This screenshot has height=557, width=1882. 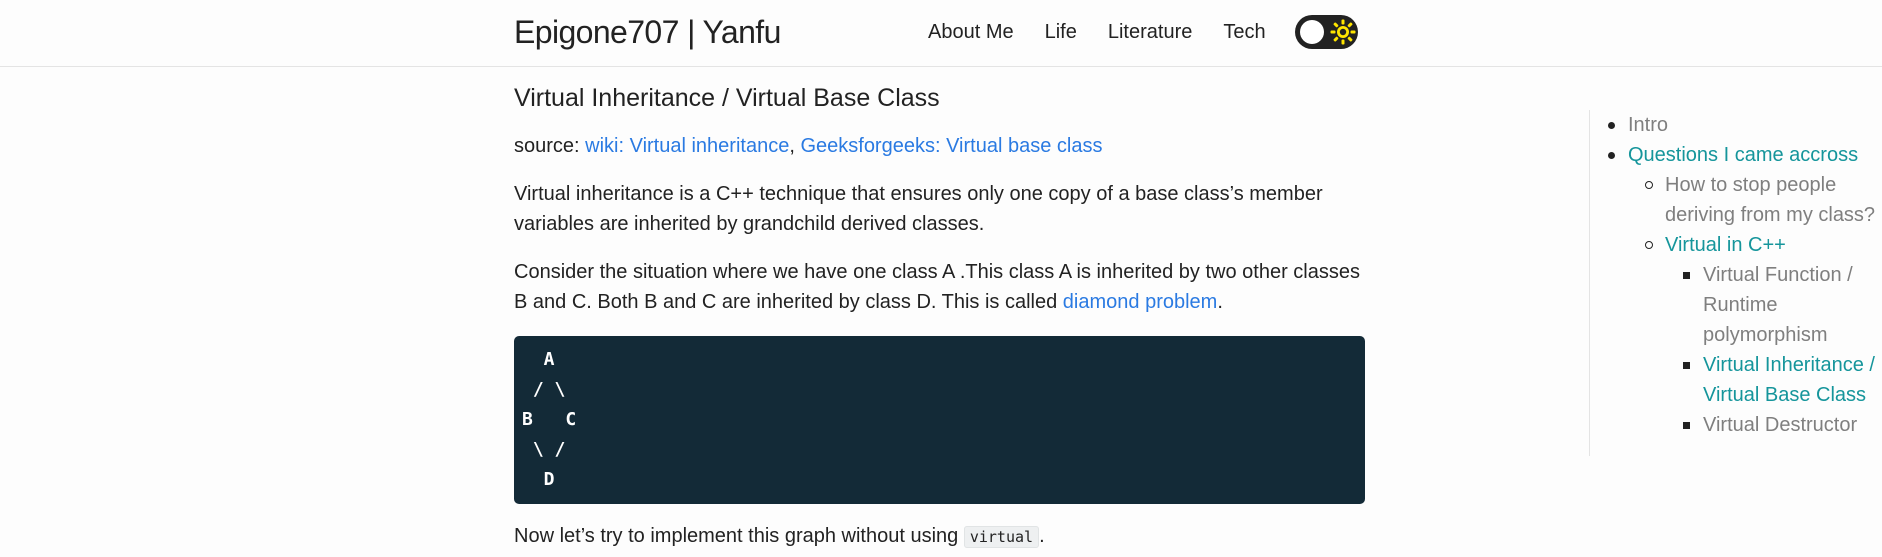 What do you see at coordinates (1140, 302) in the screenshot?
I see `link-diamond-problem: diamond problem` at bounding box center [1140, 302].